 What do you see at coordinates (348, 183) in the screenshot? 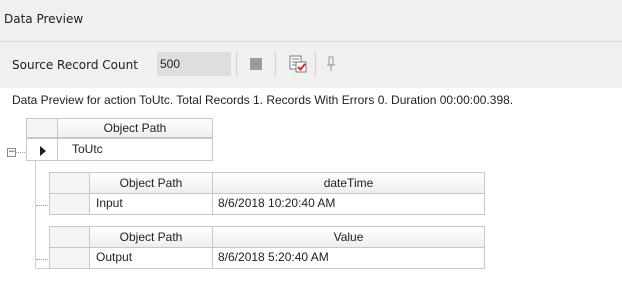
I see `input-column-header-datetime: dateTime` at bounding box center [348, 183].